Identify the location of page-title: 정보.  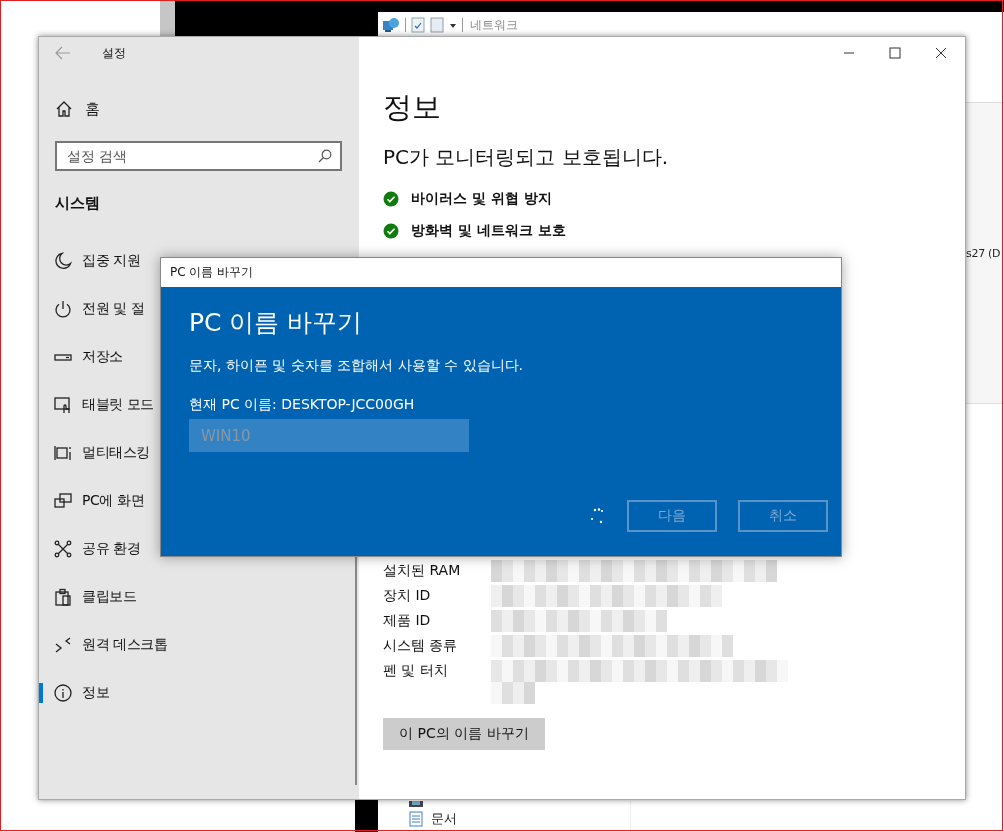
(412, 107).